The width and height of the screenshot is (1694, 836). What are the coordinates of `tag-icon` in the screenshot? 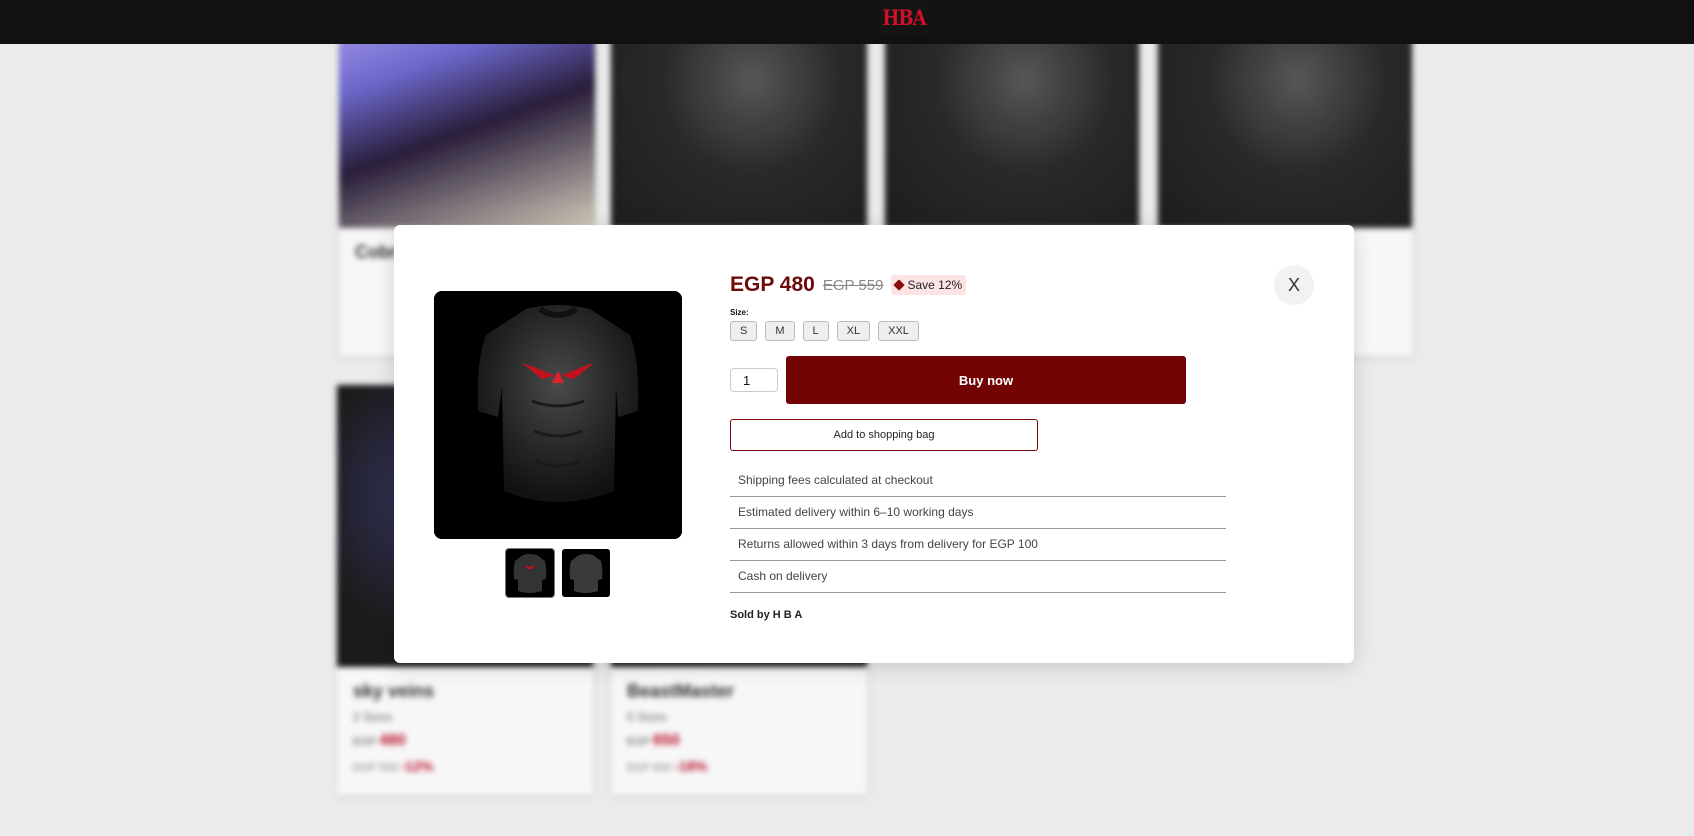 It's located at (899, 285).